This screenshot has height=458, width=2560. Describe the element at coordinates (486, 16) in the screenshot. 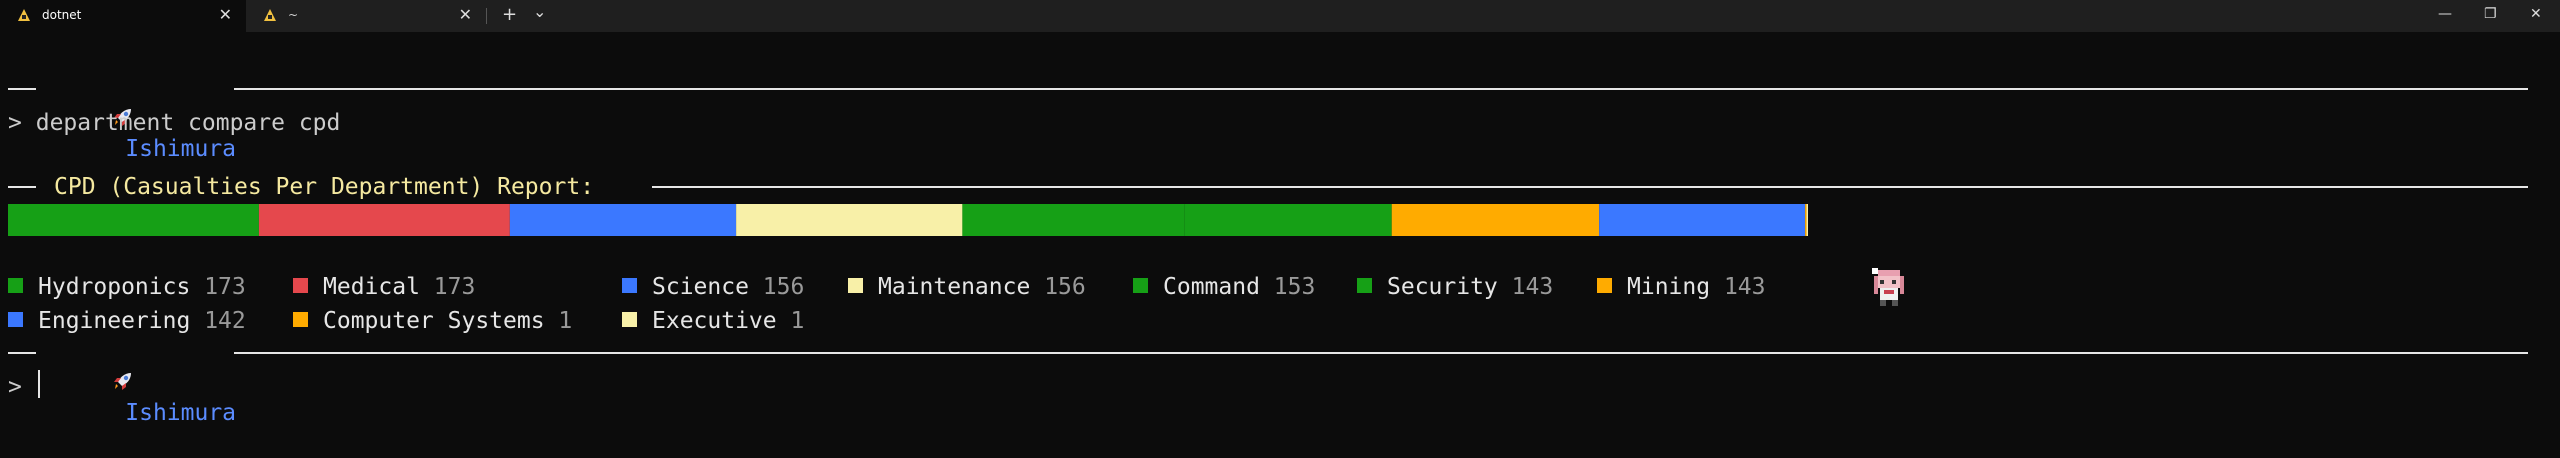

I see `tab-divider` at that location.